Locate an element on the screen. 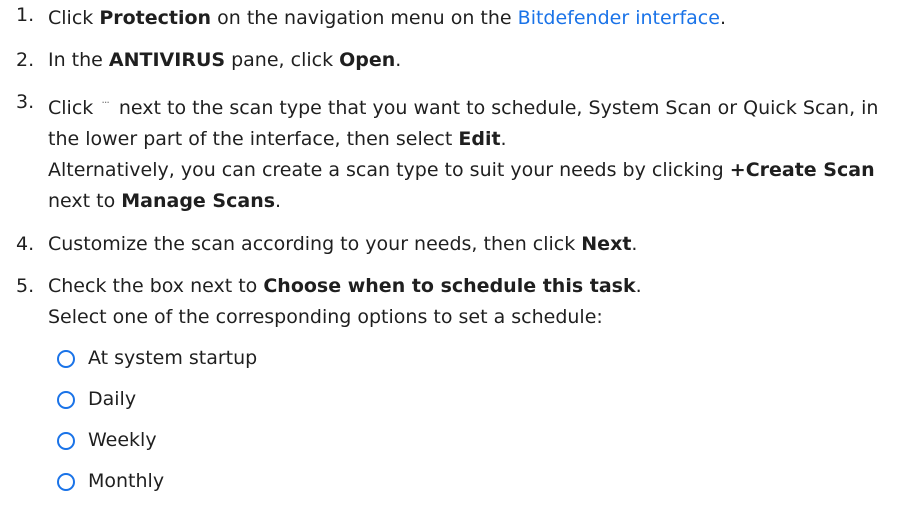  option-weekly: Weekly is located at coordinates (453, 440).